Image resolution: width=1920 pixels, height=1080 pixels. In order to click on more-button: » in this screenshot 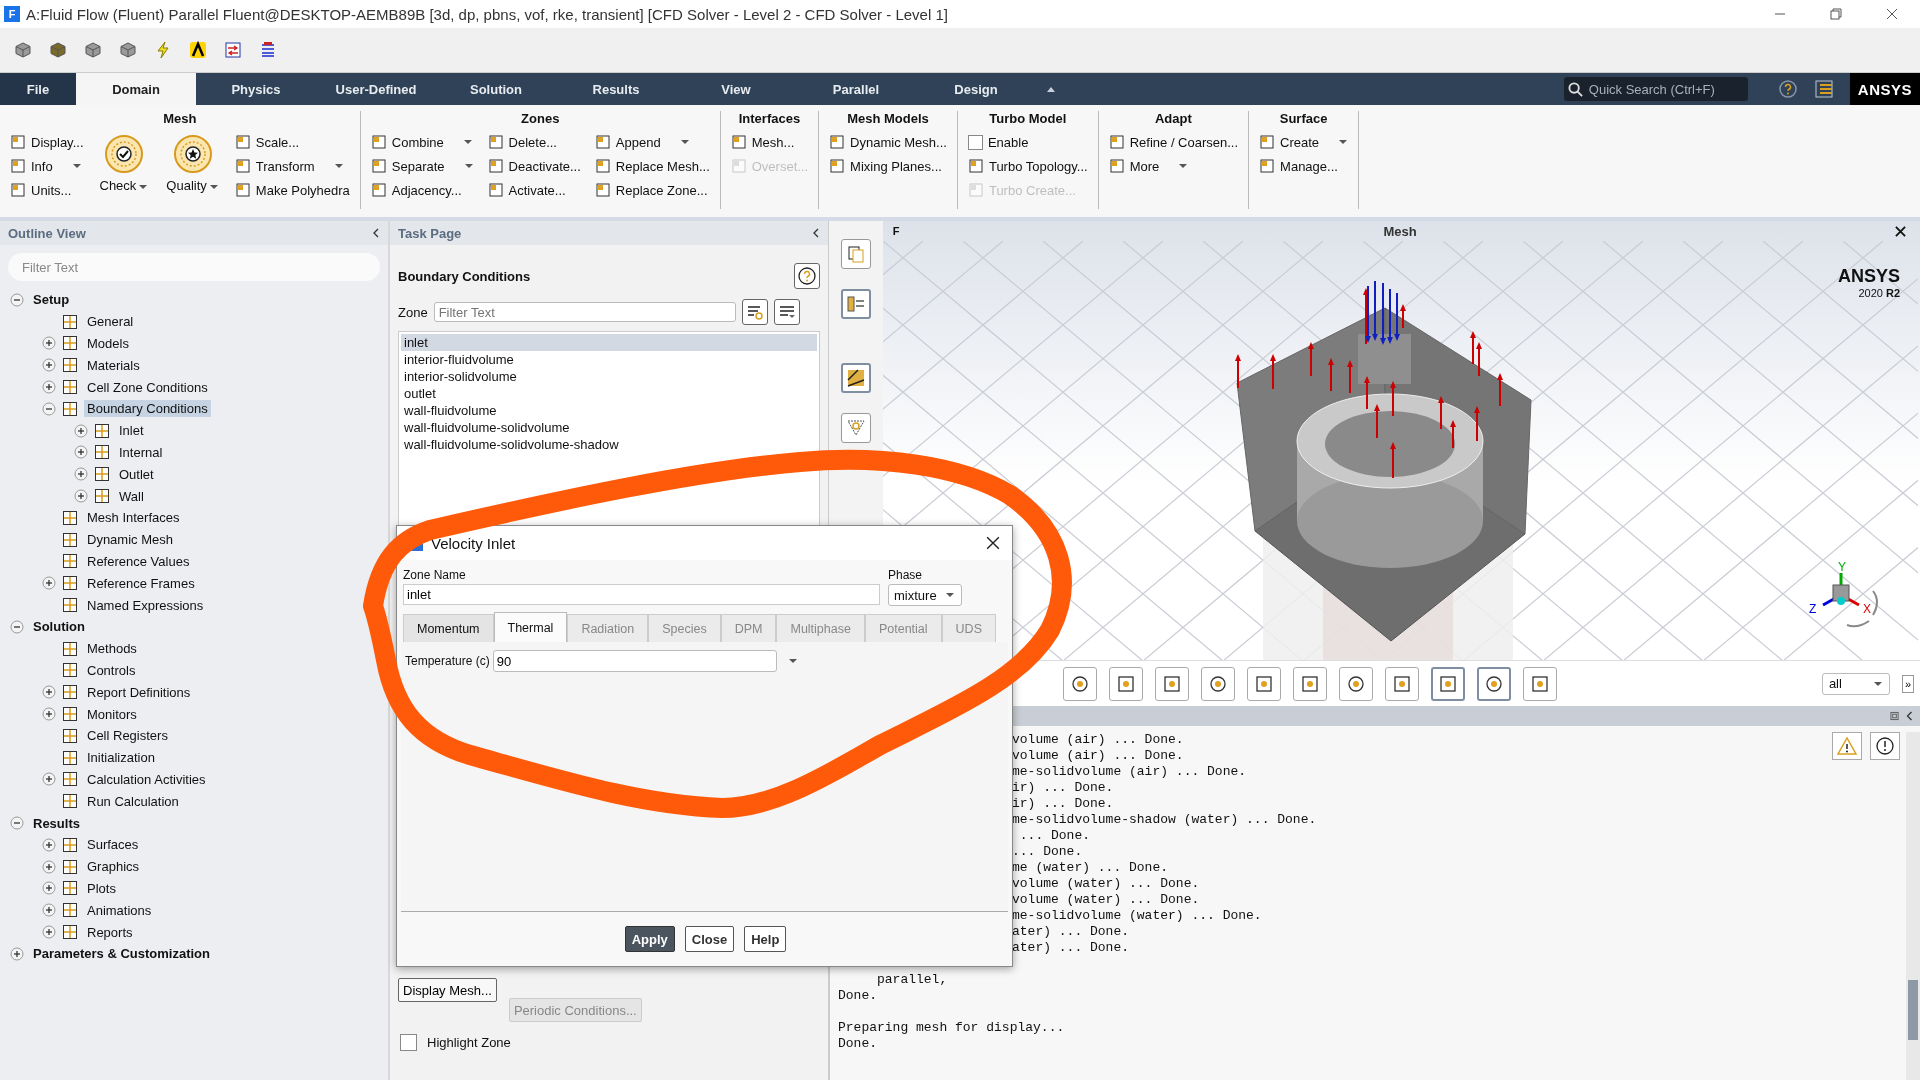, I will do `click(1907, 683)`.